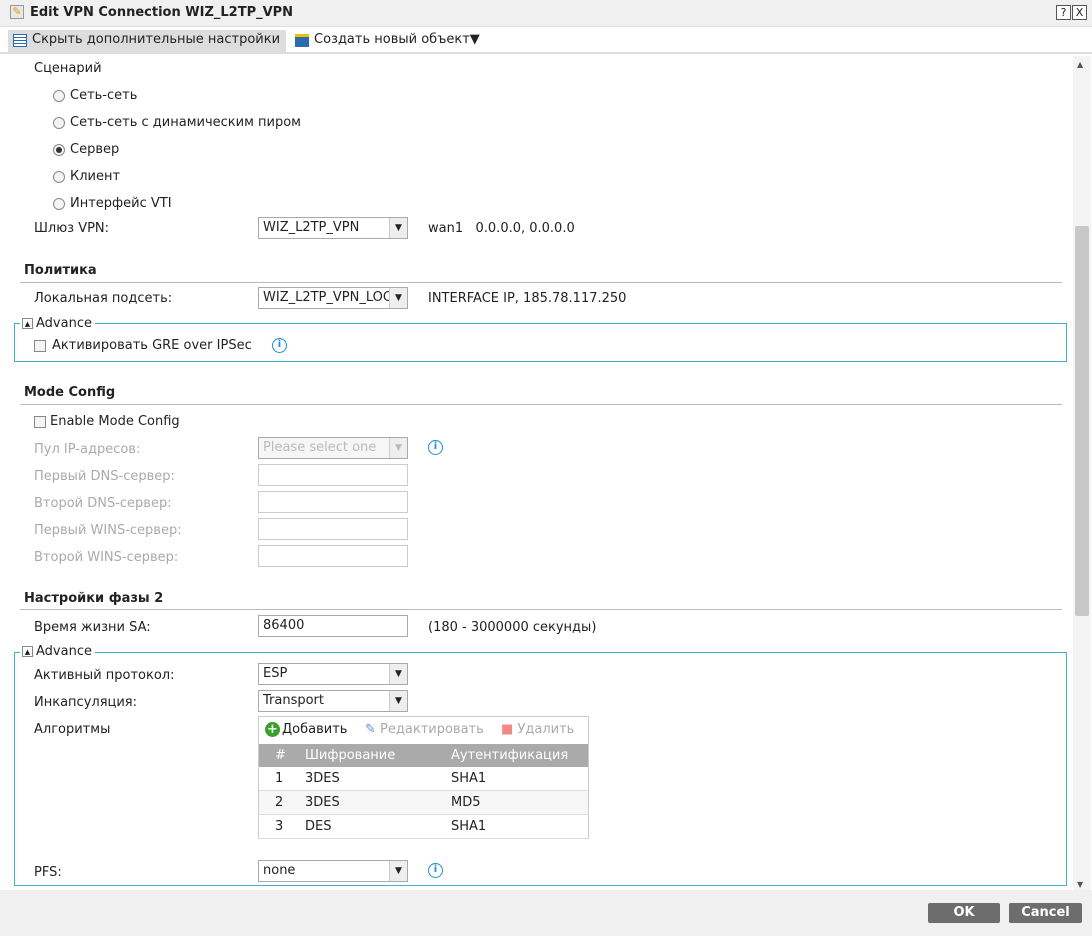 Image resolution: width=1092 pixels, height=936 pixels. What do you see at coordinates (333, 475) in the screenshot?
I see `dns1-input` at bounding box center [333, 475].